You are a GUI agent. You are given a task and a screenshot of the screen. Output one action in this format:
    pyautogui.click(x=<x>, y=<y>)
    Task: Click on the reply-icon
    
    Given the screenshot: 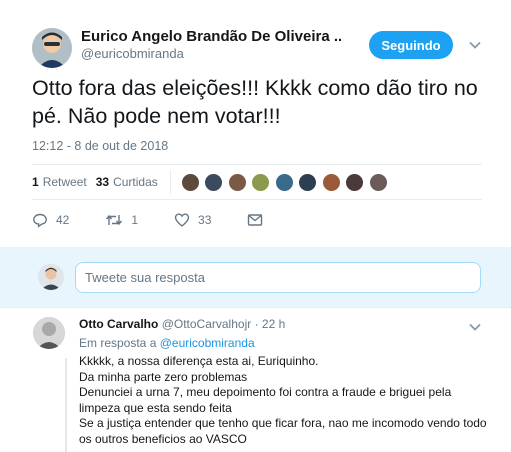 What is the action you would take?
    pyautogui.click(x=40, y=220)
    